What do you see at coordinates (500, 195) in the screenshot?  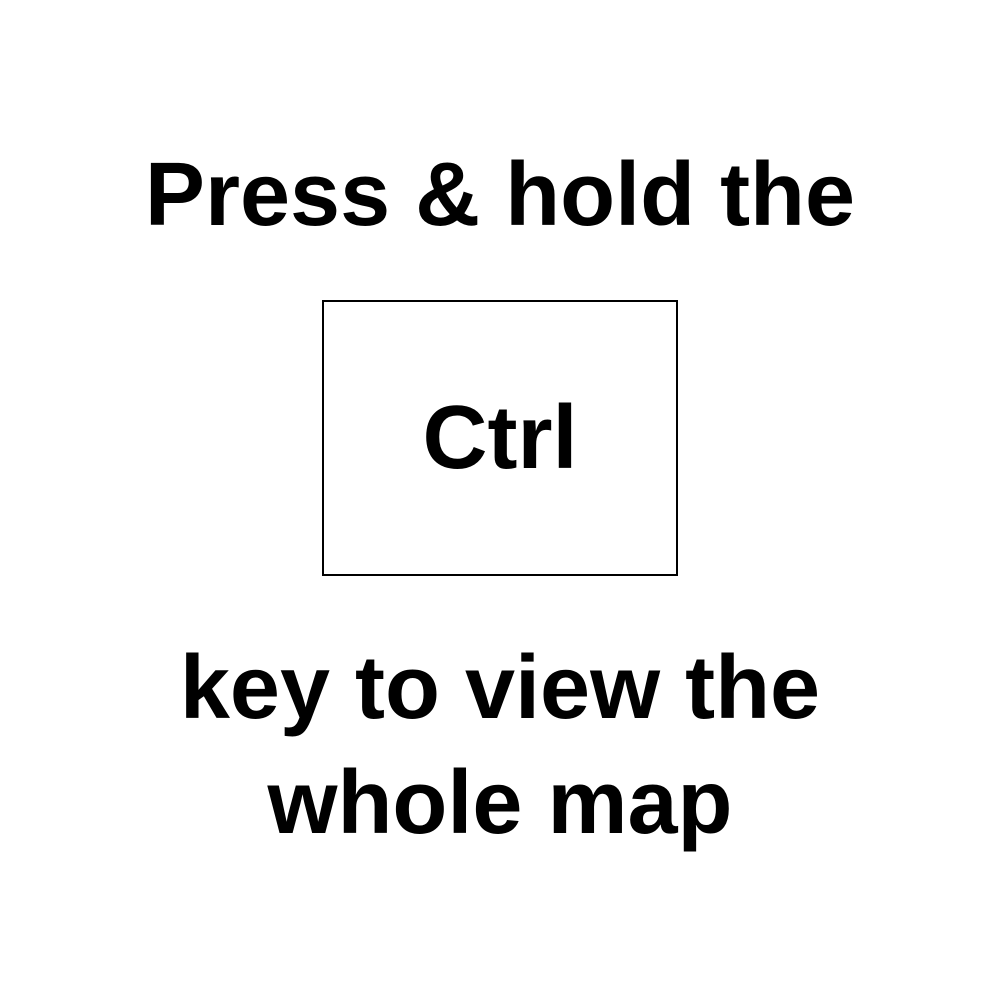 I see `instruction-text-top: Press & hold the` at bounding box center [500, 195].